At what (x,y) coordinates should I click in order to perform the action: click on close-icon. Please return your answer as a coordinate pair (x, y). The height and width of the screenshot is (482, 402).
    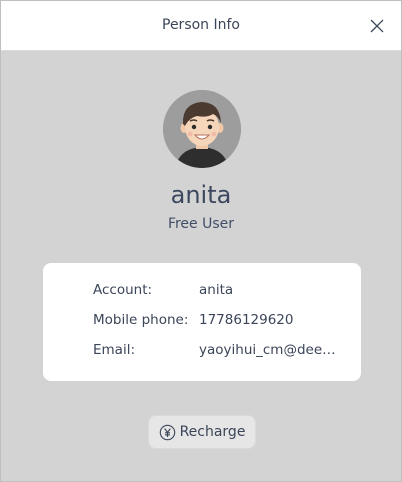
    Looking at the image, I should click on (377, 26).